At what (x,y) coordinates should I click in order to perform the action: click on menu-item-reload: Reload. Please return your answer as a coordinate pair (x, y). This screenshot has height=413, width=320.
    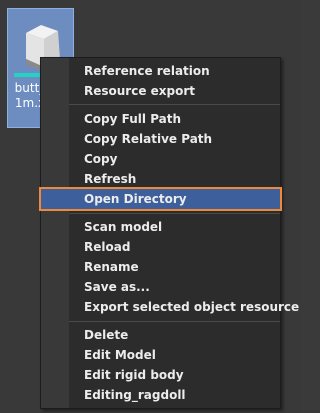
    Looking at the image, I should click on (160, 247).